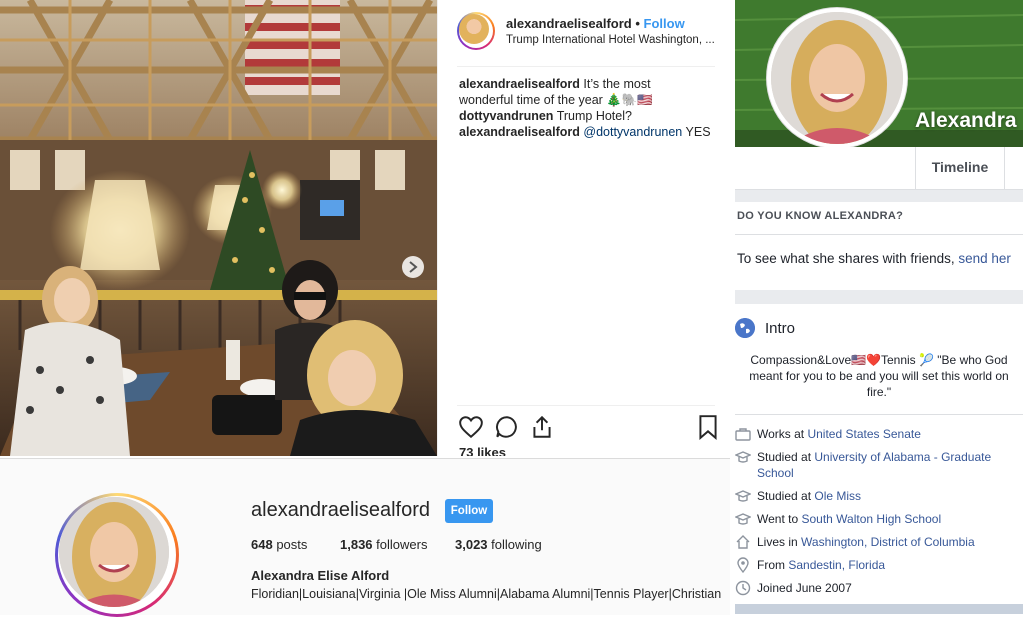  Describe the element at coordinates (863, 434) in the screenshot. I see `detail-link: United States Senate` at that location.